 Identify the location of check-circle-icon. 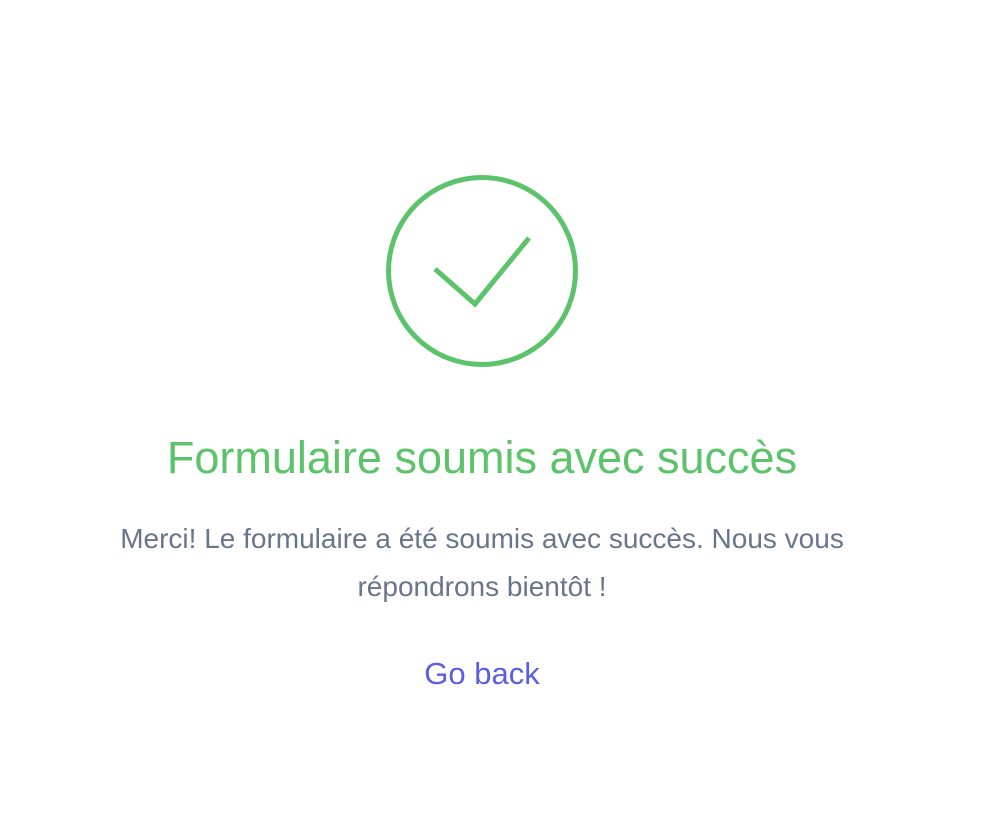
(482, 271).